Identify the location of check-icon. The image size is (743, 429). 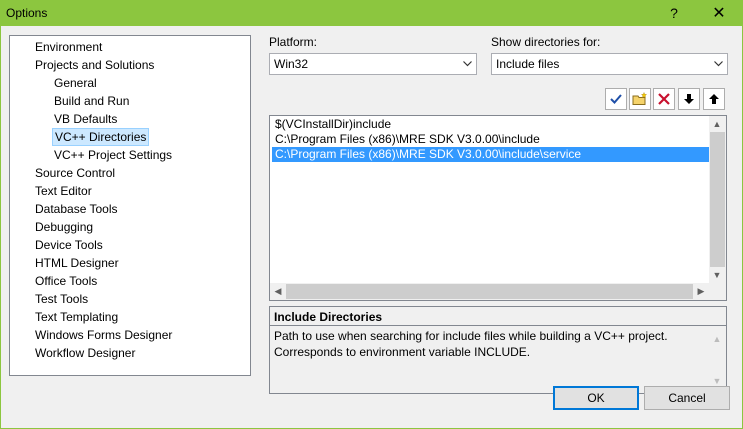
(616, 99).